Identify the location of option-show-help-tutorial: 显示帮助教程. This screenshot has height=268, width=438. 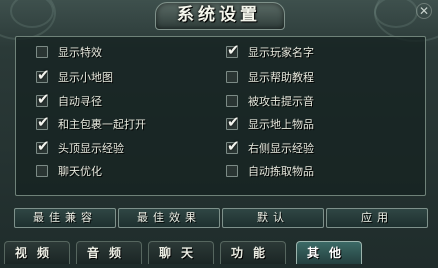
(270, 77).